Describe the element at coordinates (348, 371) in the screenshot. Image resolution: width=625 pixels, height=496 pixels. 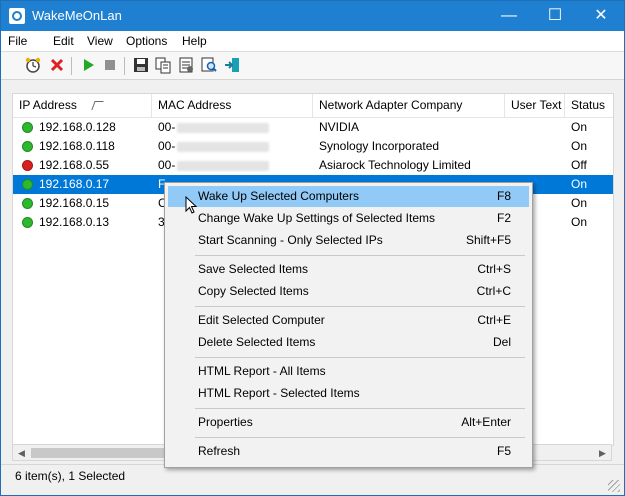
I see `menu-html-report-all: HTML Report - All Items` at that location.